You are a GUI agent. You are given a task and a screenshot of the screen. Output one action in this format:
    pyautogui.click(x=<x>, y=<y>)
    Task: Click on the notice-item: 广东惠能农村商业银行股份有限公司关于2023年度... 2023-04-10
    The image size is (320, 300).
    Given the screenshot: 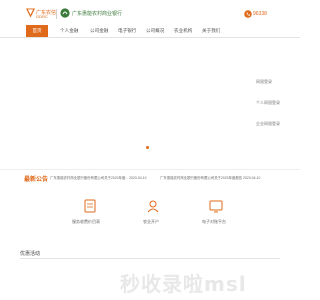 What is the action you would take?
    pyautogui.click(x=98, y=177)
    